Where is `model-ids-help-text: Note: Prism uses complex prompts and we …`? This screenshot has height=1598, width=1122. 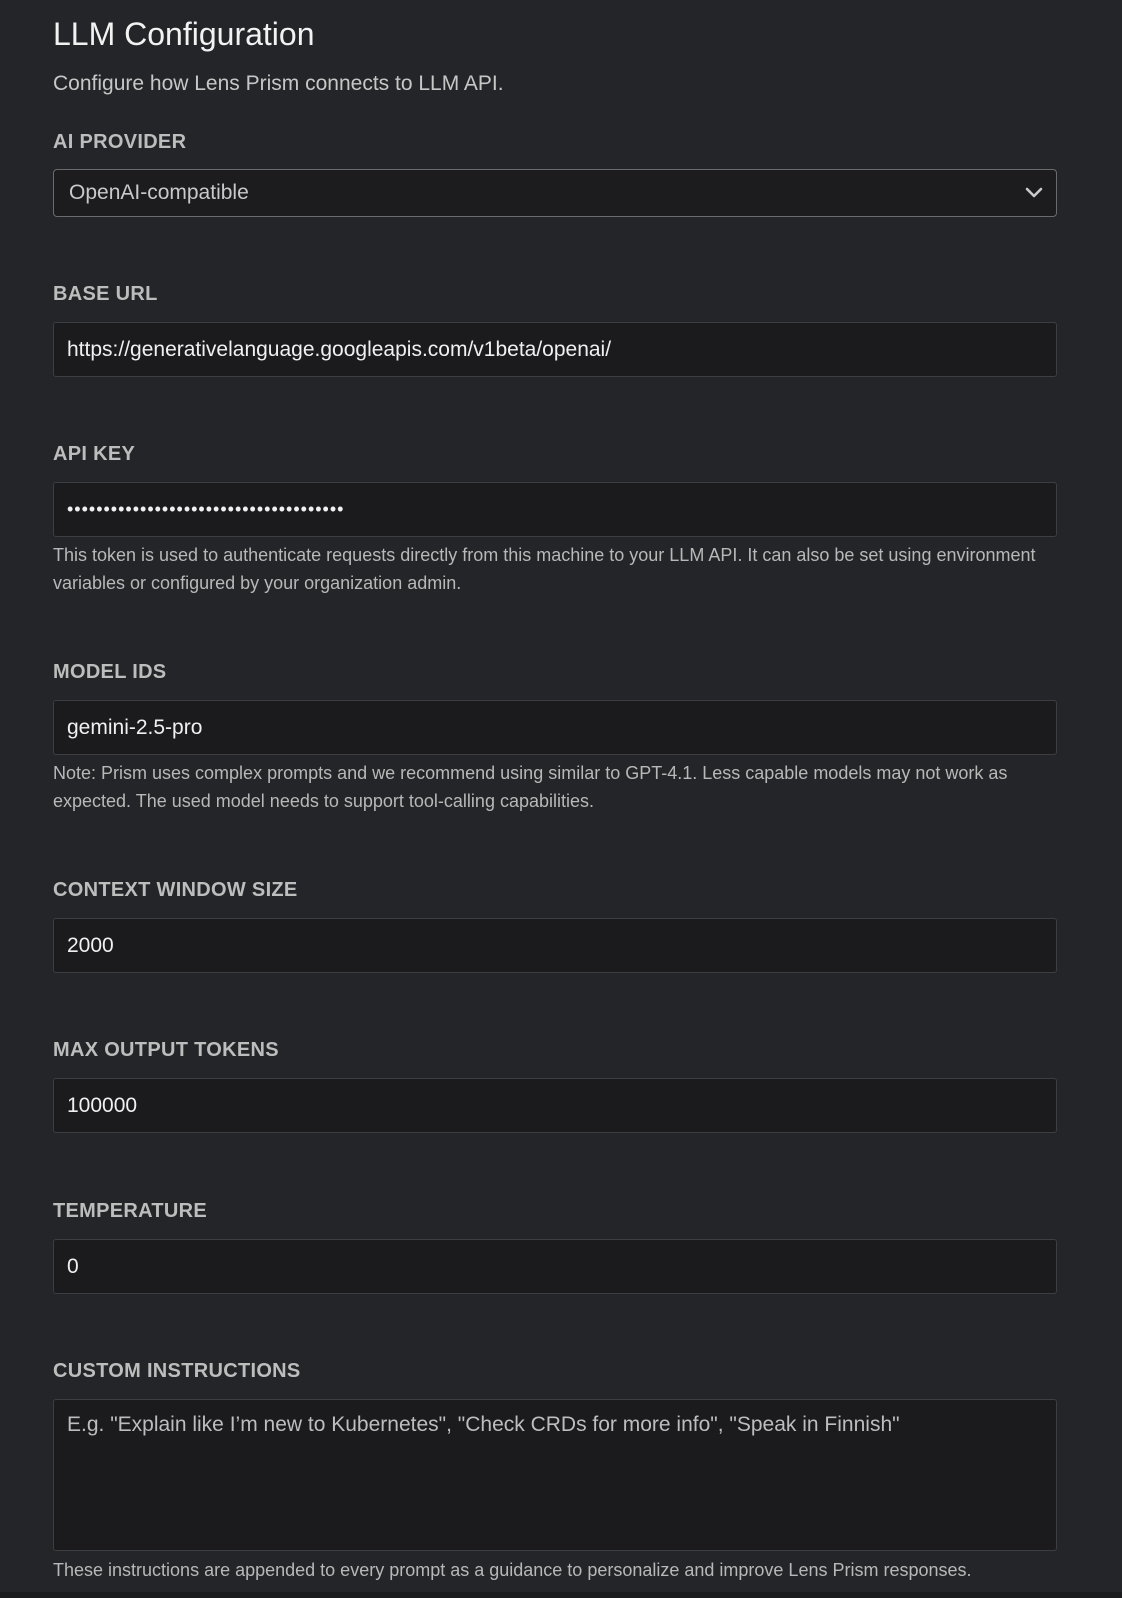 model-ids-help-text: Note: Prism uses complex prompts and we … is located at coordinates (530, 787).